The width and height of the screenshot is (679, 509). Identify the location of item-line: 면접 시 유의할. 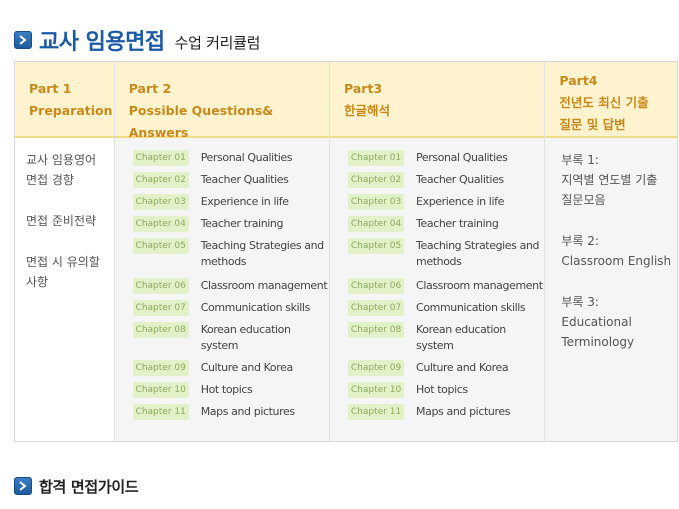
(63, 262).